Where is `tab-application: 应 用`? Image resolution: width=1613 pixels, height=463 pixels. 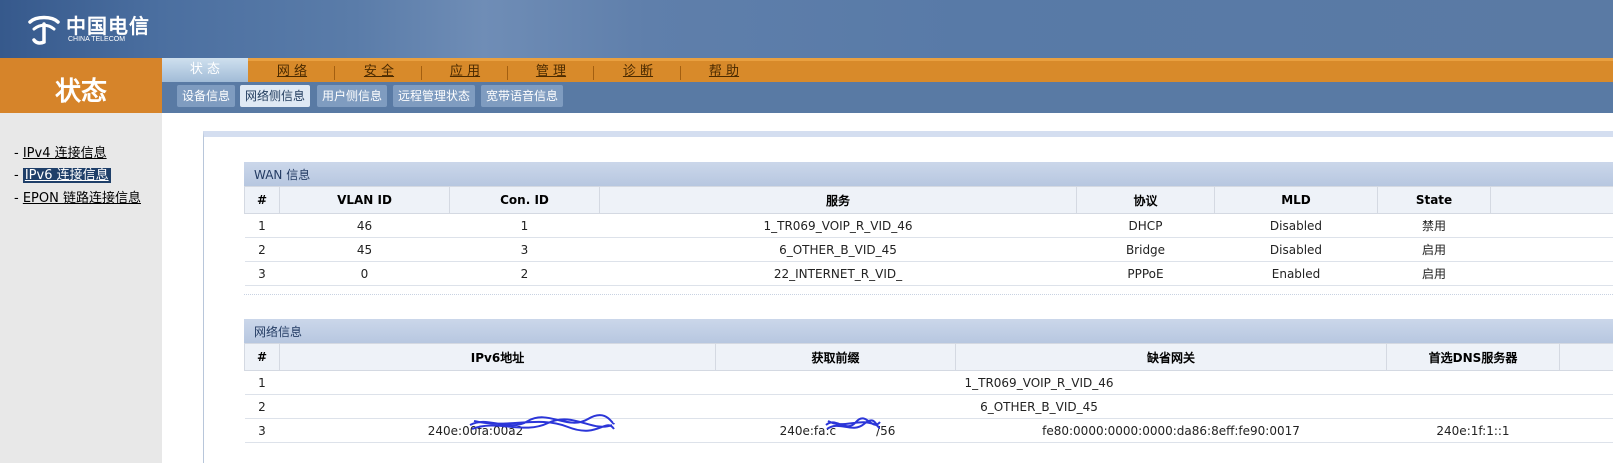 tab-application: 应 用 is located at coordinates (465, 71).